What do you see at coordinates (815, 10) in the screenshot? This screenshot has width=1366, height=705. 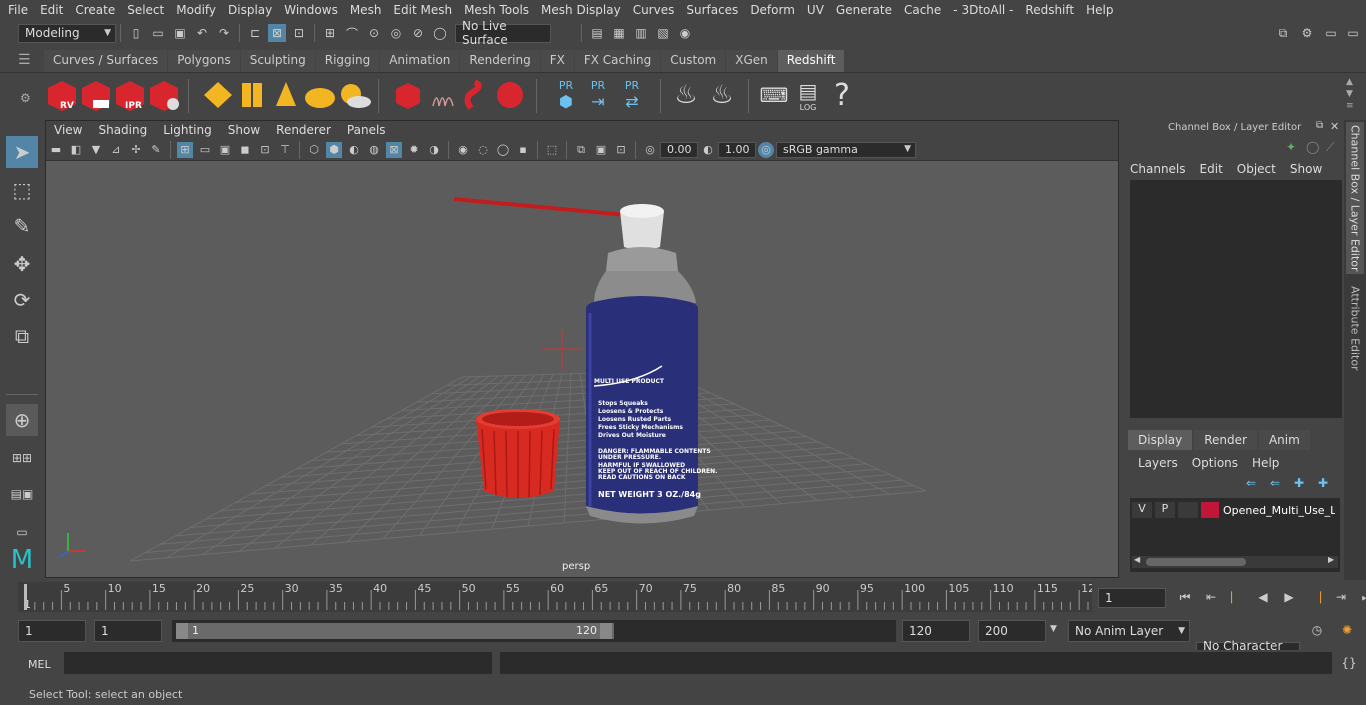 I see `menu-item-uv: UV` at bounding box center [815, 10].